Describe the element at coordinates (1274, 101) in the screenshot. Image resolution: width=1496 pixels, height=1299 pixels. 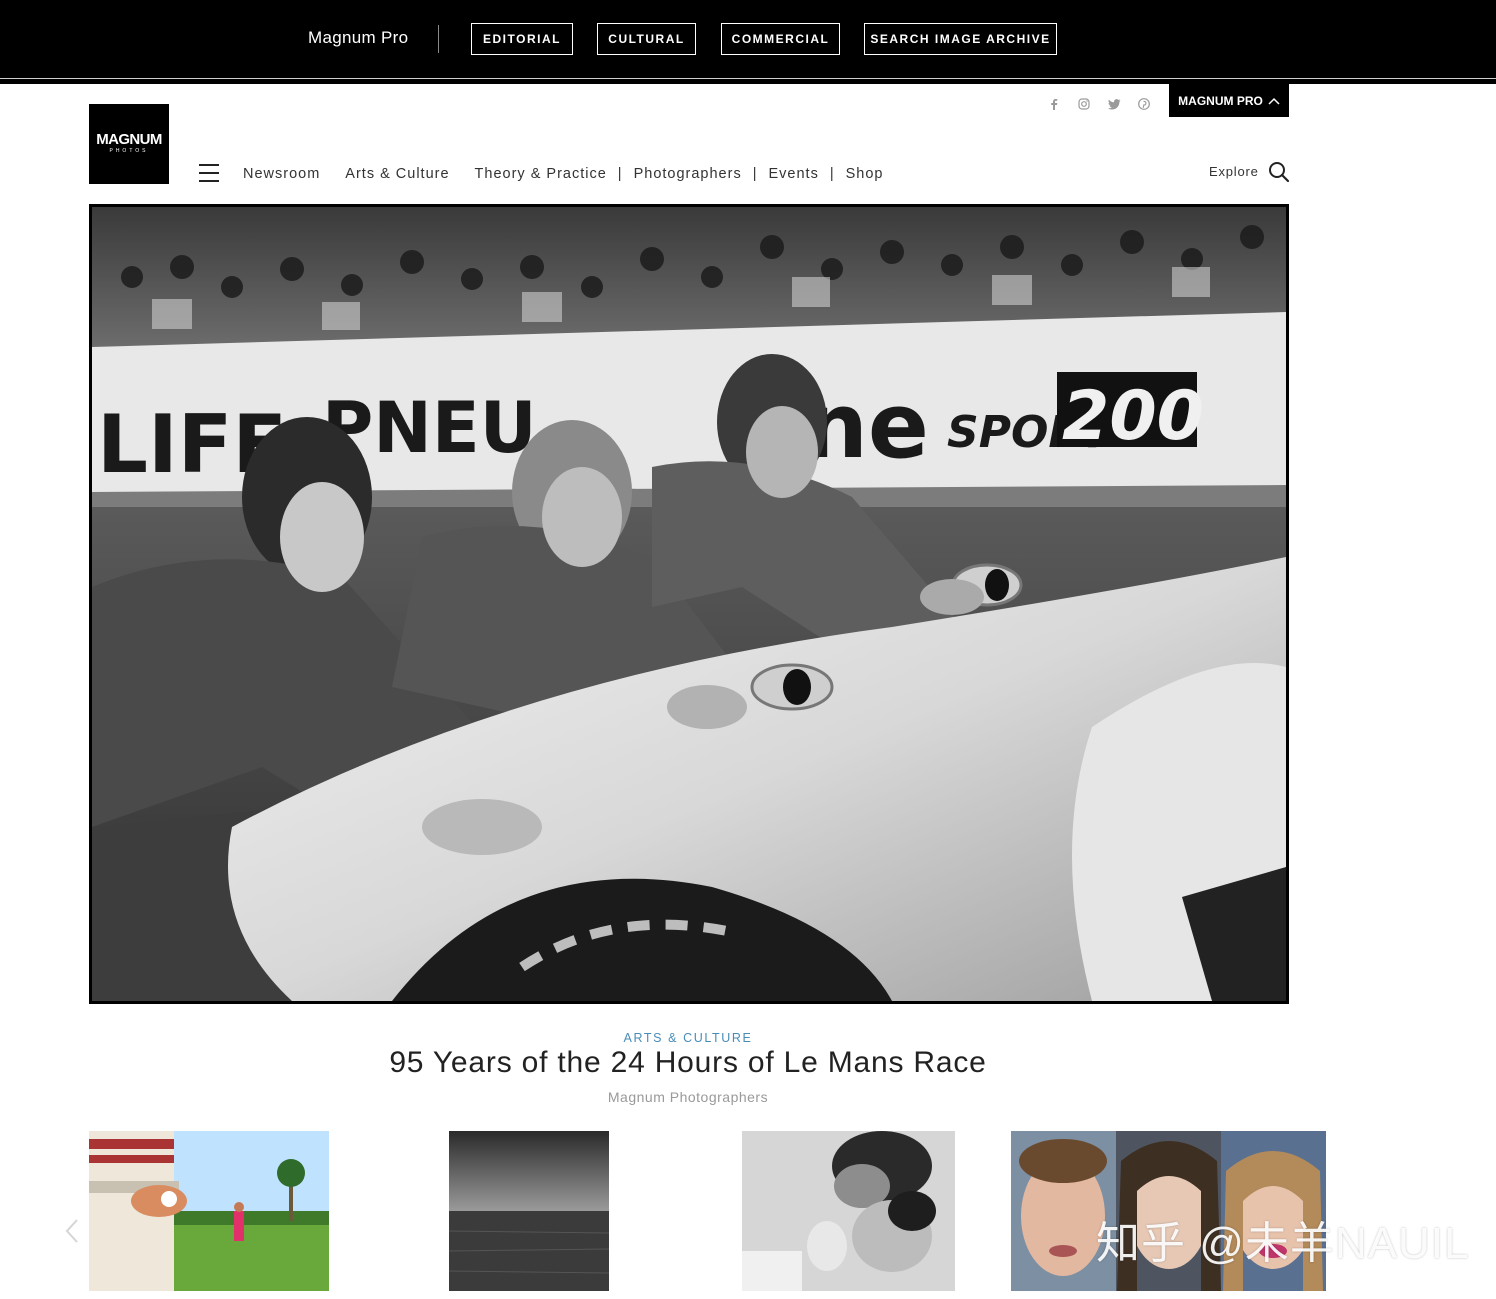
I see `chevron-up-icon` at that location.